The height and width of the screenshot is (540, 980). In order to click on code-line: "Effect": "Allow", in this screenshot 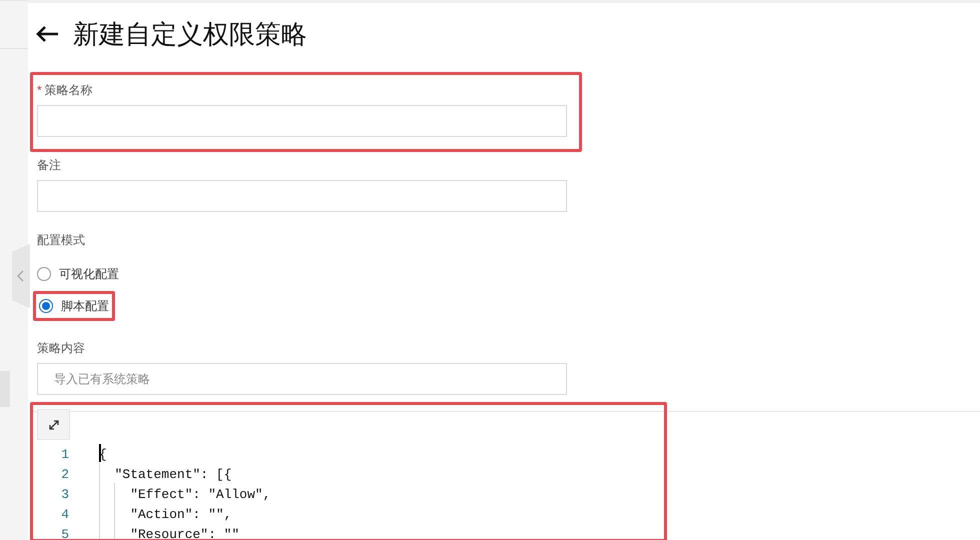, I will do `click(200, 495)`.